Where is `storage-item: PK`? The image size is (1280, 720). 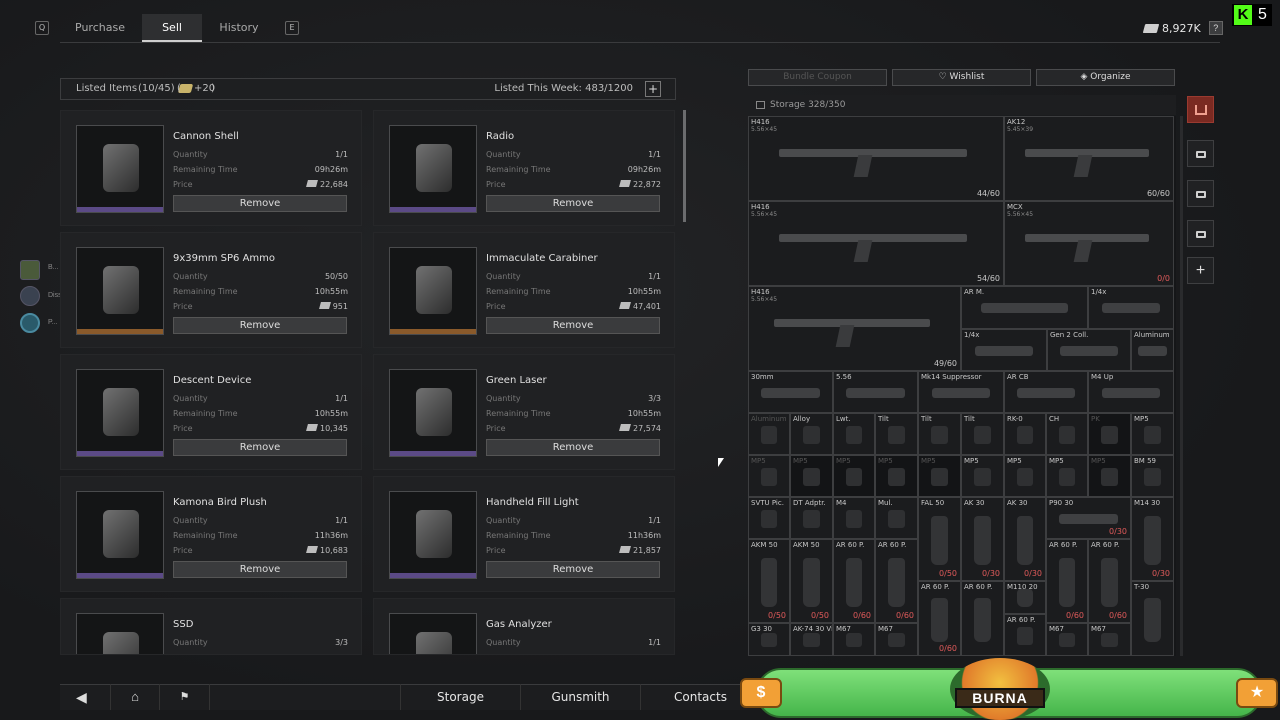 storage-item: PK is located at coordinates (1109, 434).